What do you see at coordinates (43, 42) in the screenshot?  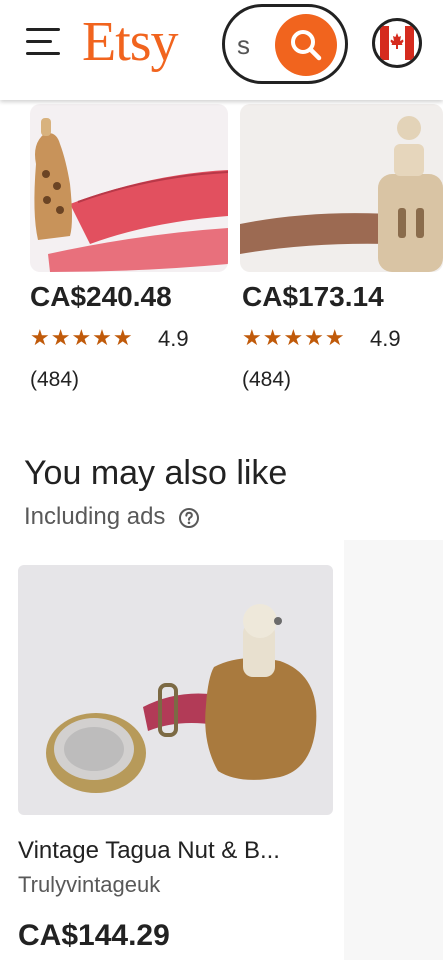 I see `menu-icon` at bounding box center [43, 42].